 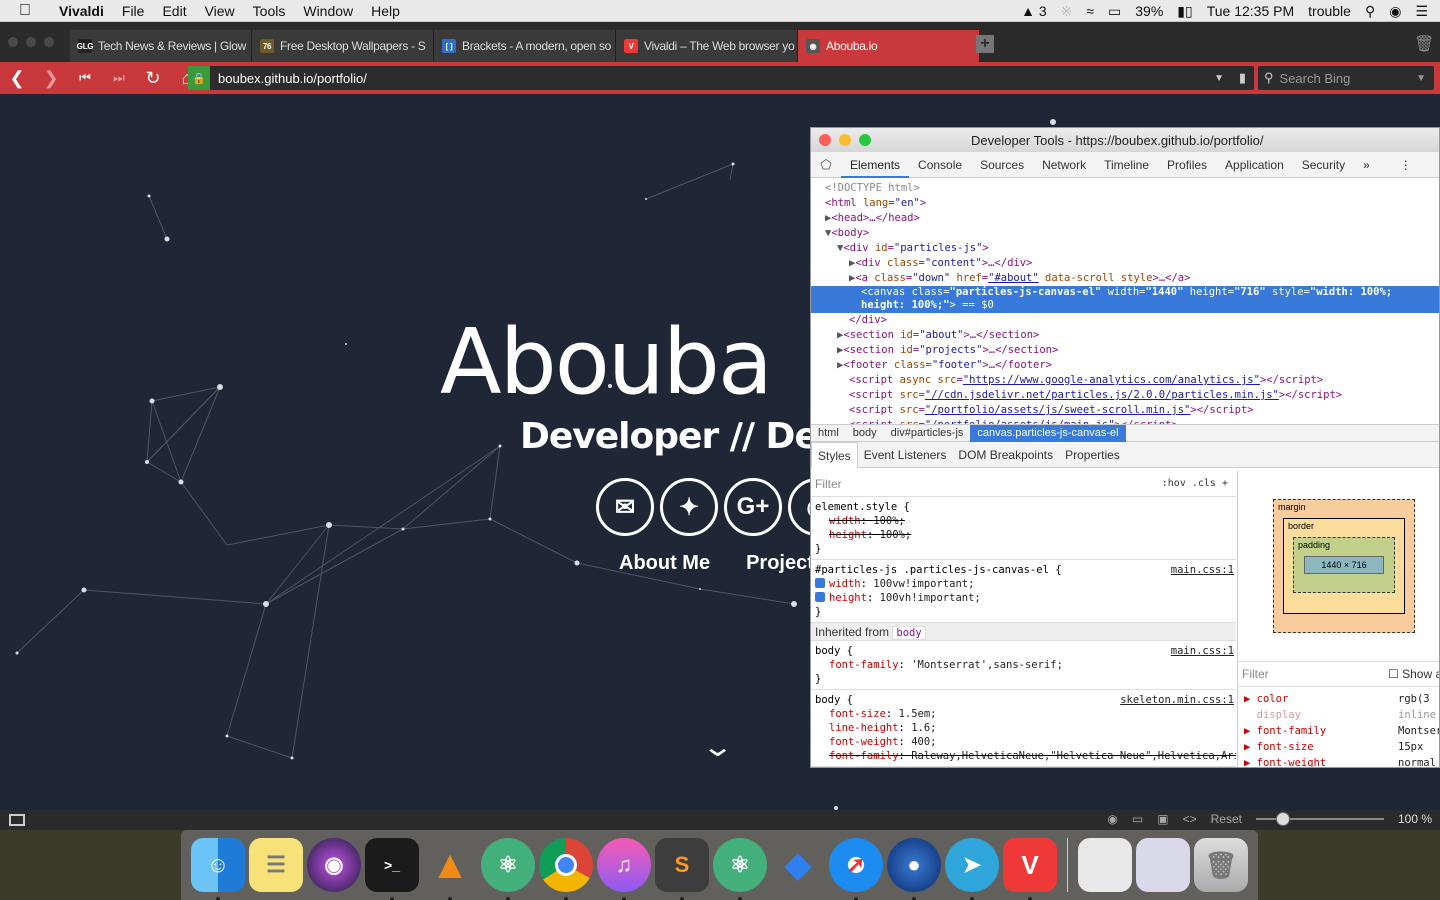 I want to click on inspect-element-icon: ⬠, so click(x=826, y=165).